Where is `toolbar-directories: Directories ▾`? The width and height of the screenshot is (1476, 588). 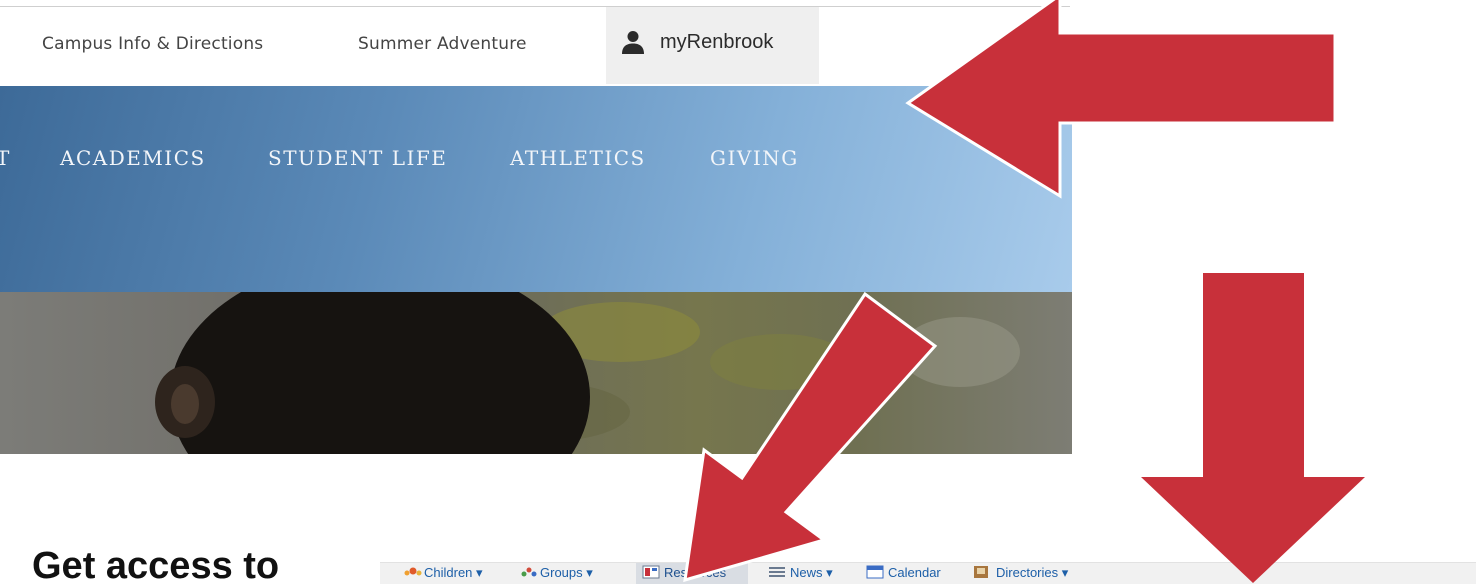
toolbar-directories: Directories ▾ is located at coordinates (1032, 573).